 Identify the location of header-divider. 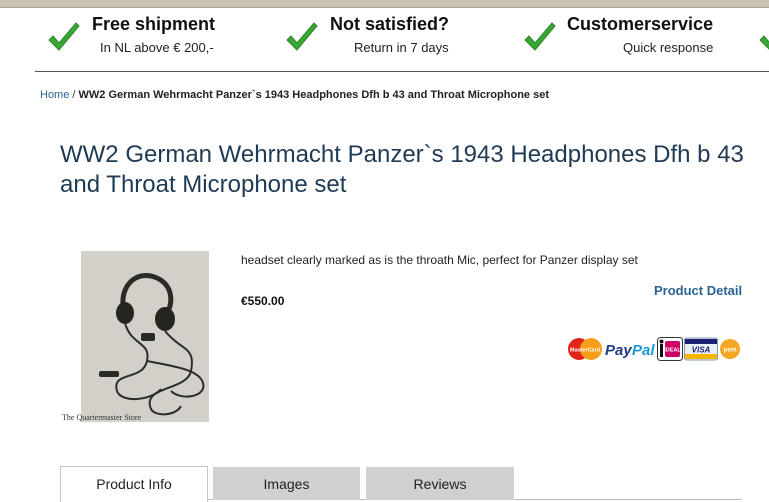
(402, 71).